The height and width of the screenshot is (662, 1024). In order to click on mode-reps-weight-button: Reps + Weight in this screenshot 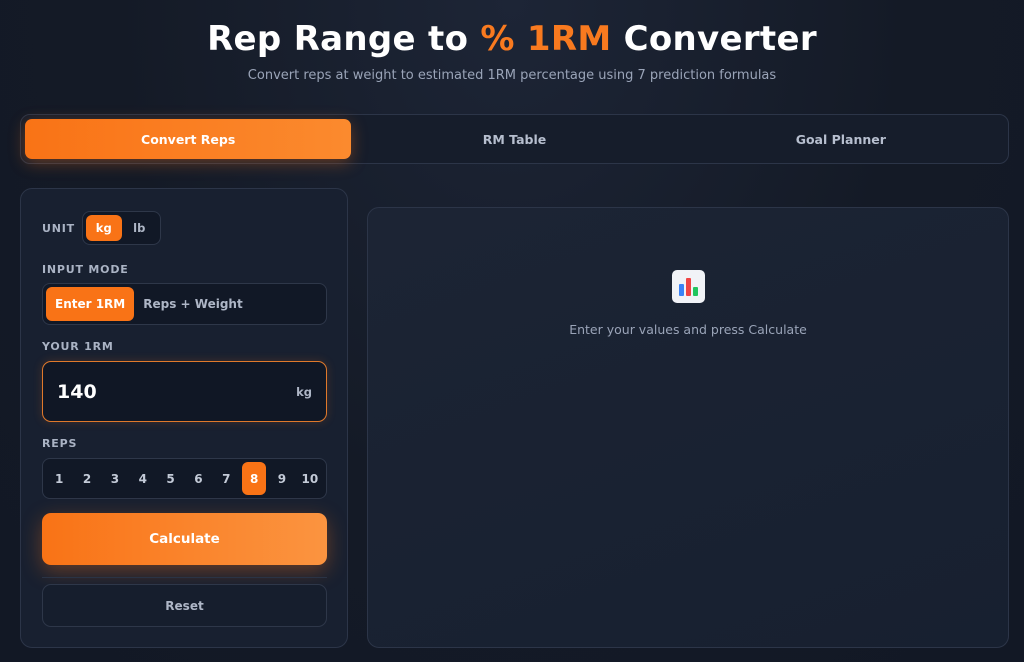, I will do `click(192, 304)`.